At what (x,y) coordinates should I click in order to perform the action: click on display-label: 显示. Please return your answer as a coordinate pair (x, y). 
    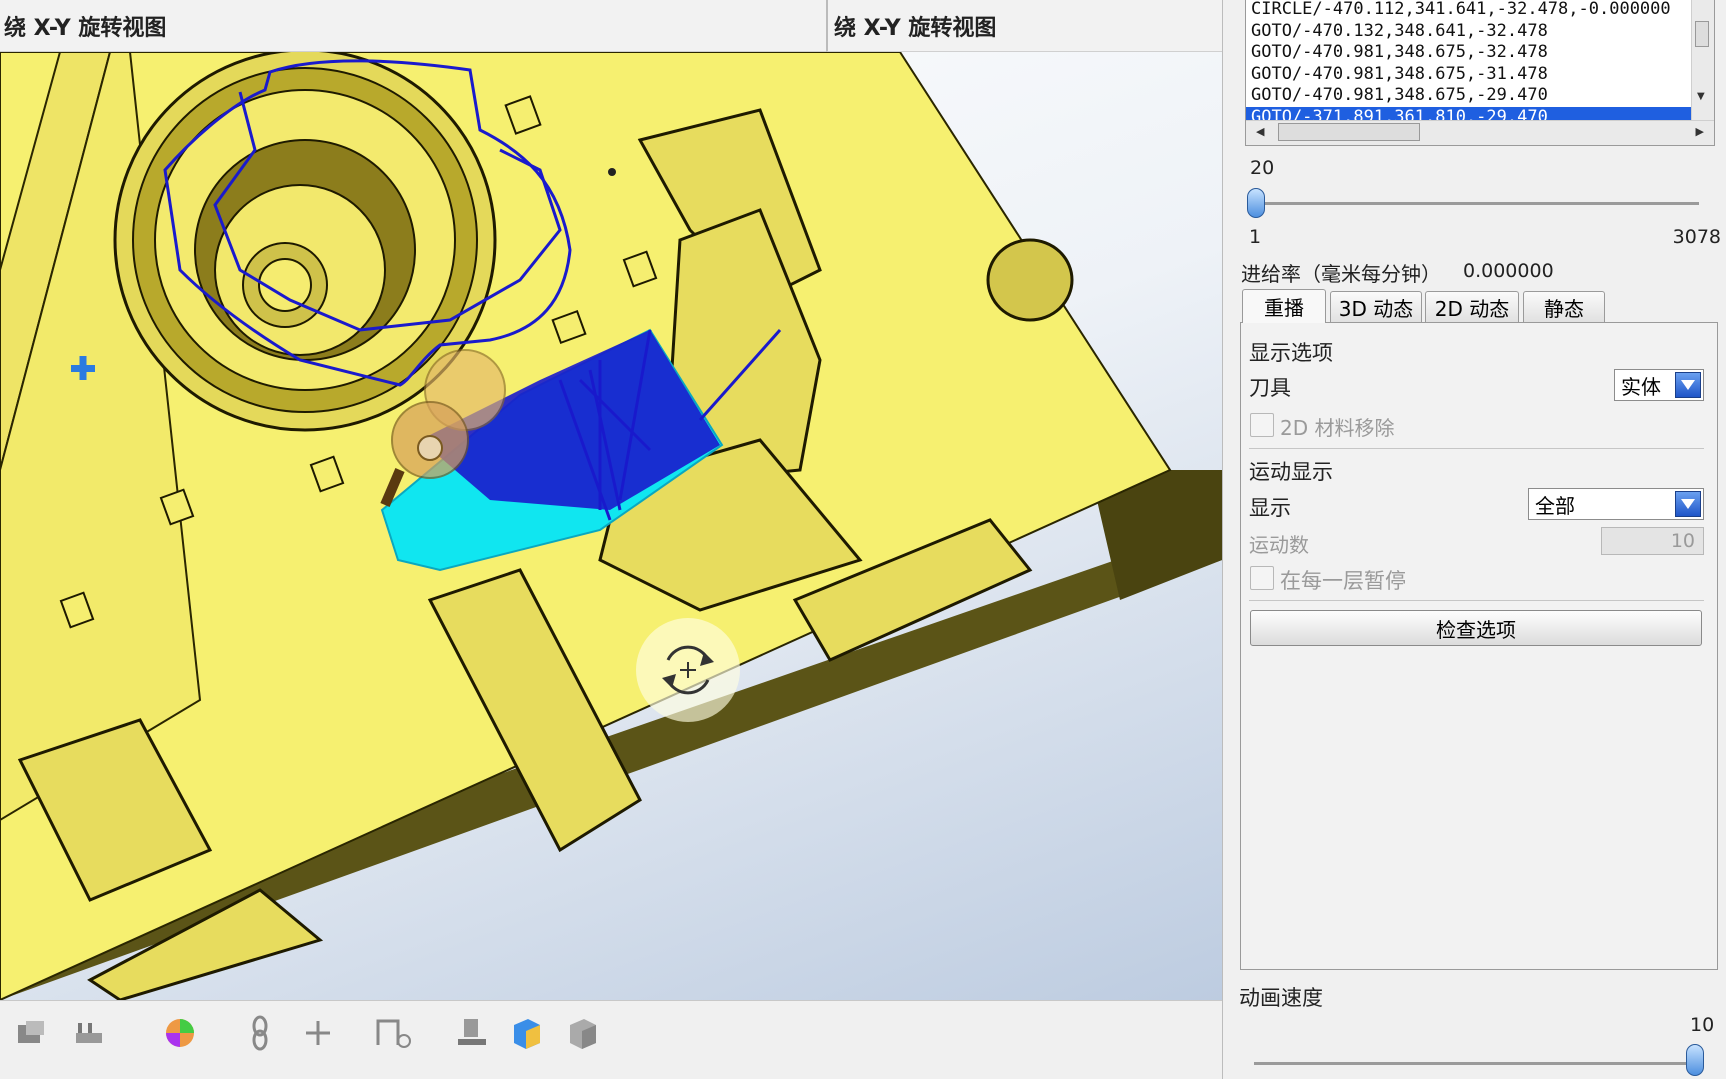
    Looking at the image, I should click on (1270, 508).